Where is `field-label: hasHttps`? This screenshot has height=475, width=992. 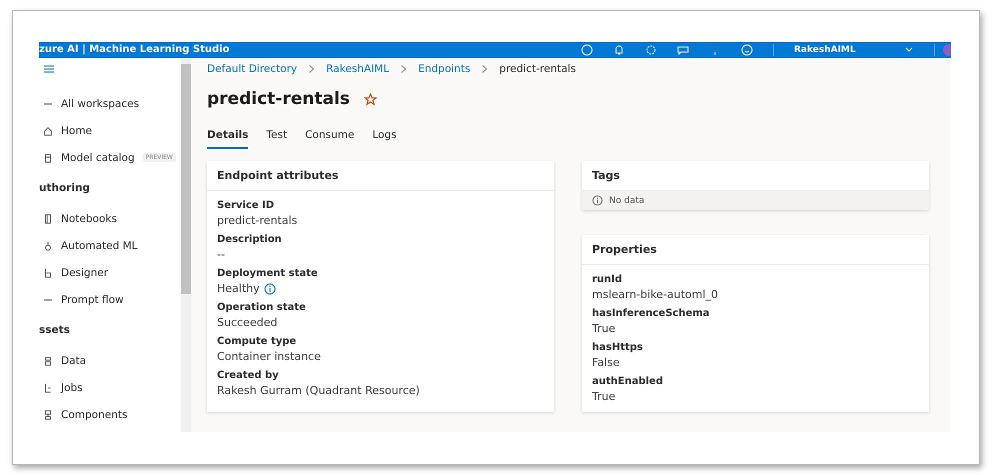 field-label: hasHttps is located at coordinates (618, 347).